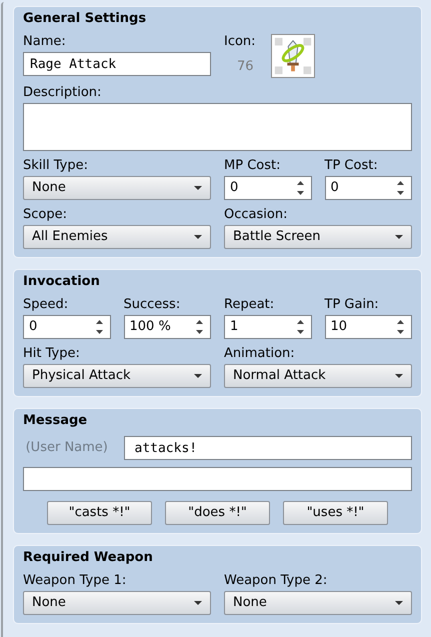 This screenshot has height=637, width=431. What do you see at coordinates (252, 166) in the screenshot?
I see `field-label: MP Cost:` at bounding box center [252, 166].